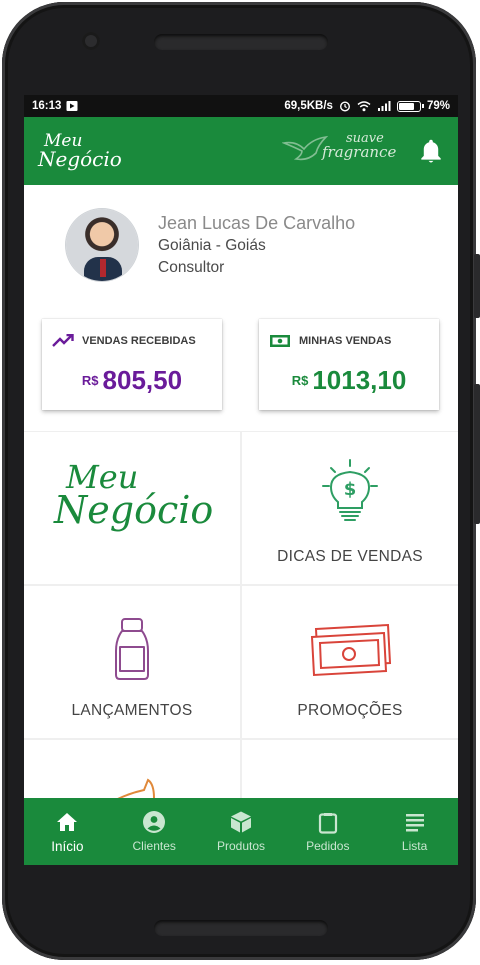 Image resolution: width=480 pixels, height=965 pixels. I want to click on my-sales-card: MINHAS VENDAS R$ 1013,10, so click(349, 364).